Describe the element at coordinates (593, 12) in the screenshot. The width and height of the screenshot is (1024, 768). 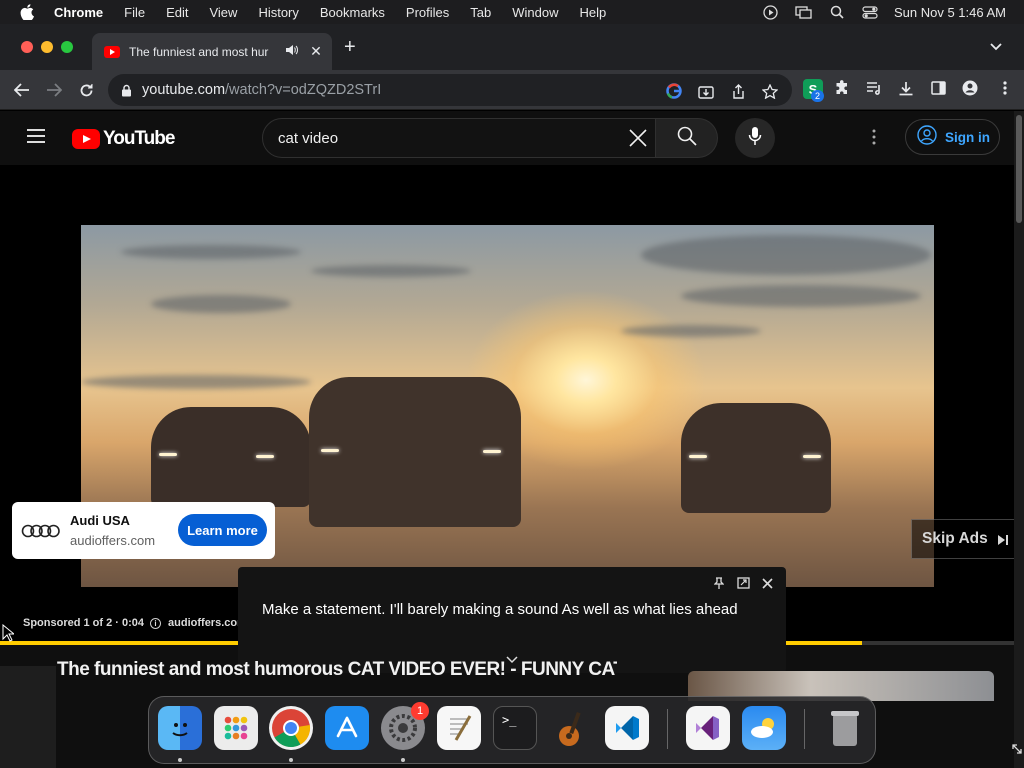
I see `menu-help: Help` at that location.